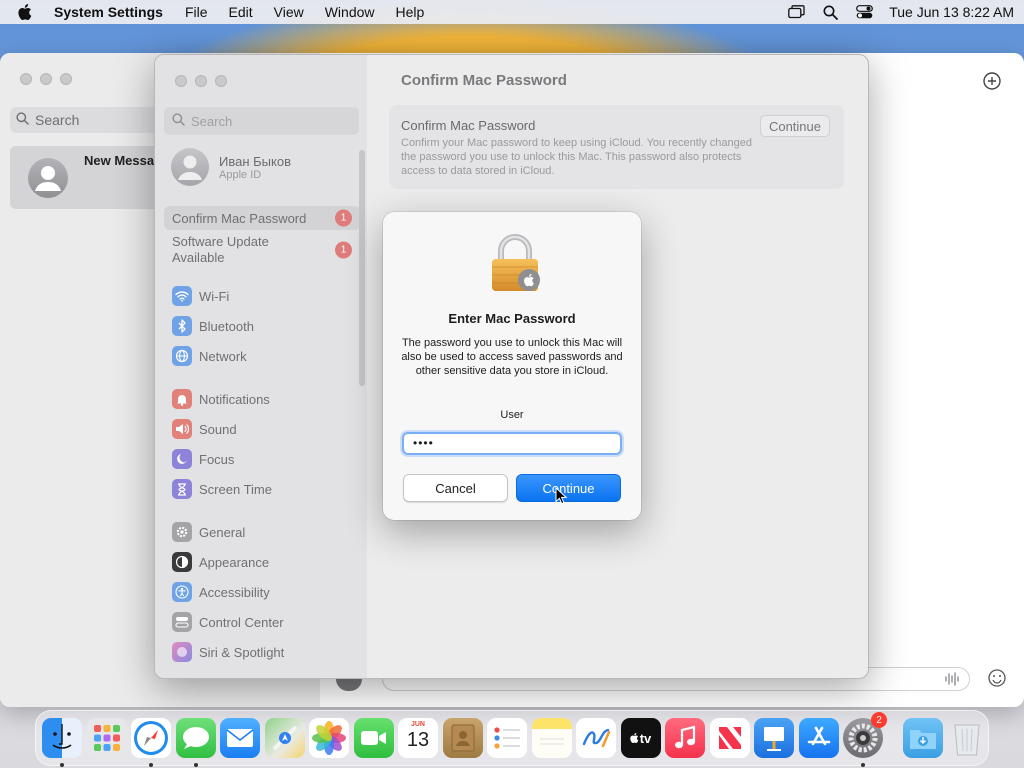 The width and height of the screenshot is (1024, 768). What do you see at coordinates (234, 592) in the screenshot?
I see `sidebar-item-label: Accessibility` at bounding box center [234, 592].